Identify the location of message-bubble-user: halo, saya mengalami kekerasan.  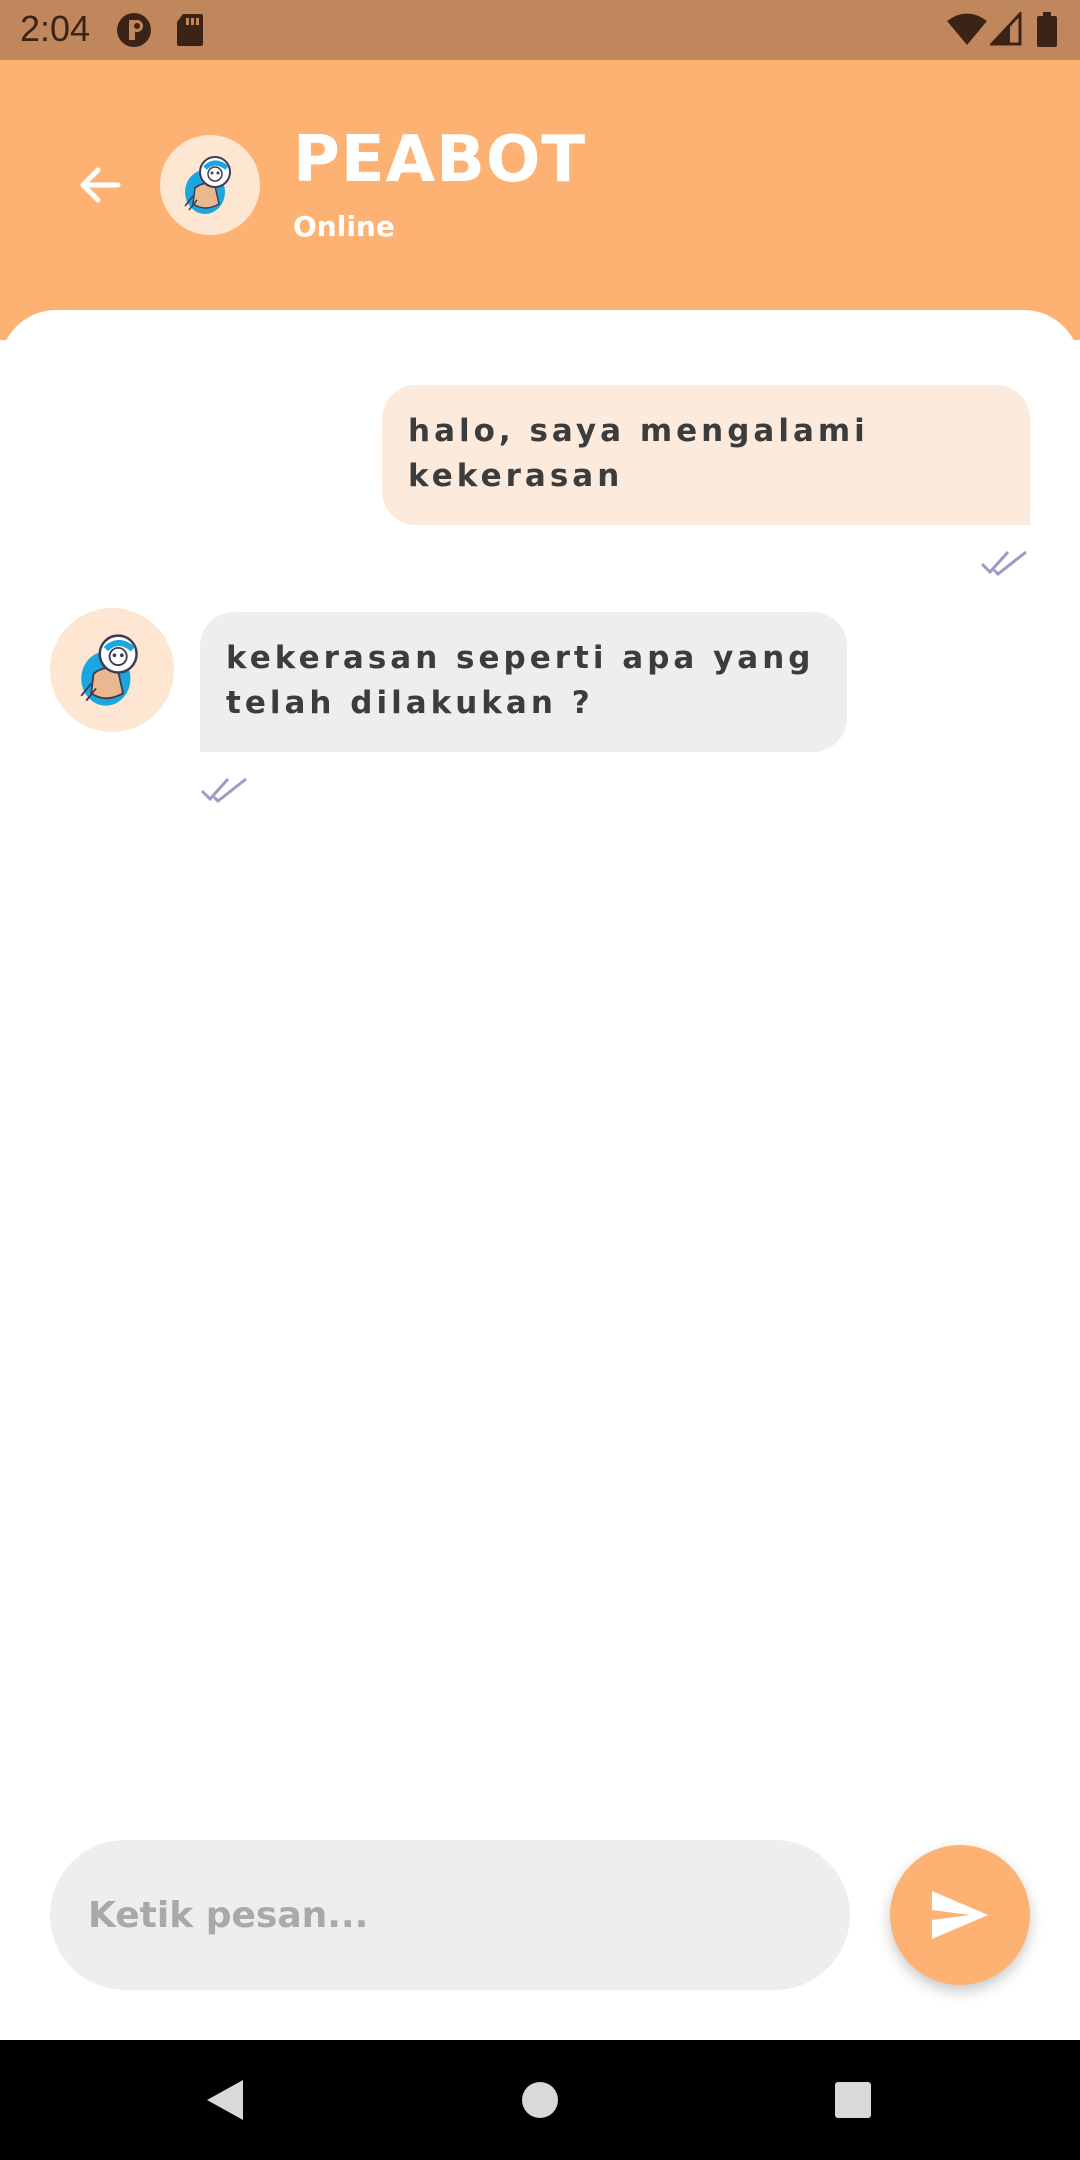
(706, 455).